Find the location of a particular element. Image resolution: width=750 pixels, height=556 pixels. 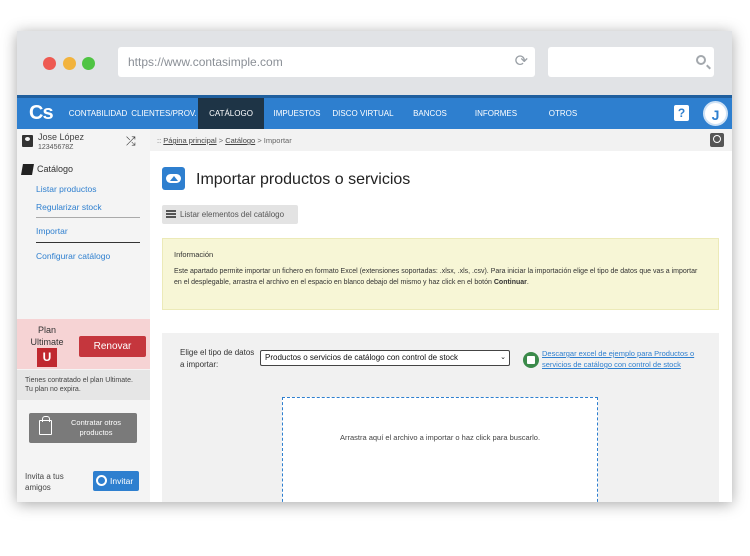

breadcrumb-current: Importar is located at coordinates (277, 140).